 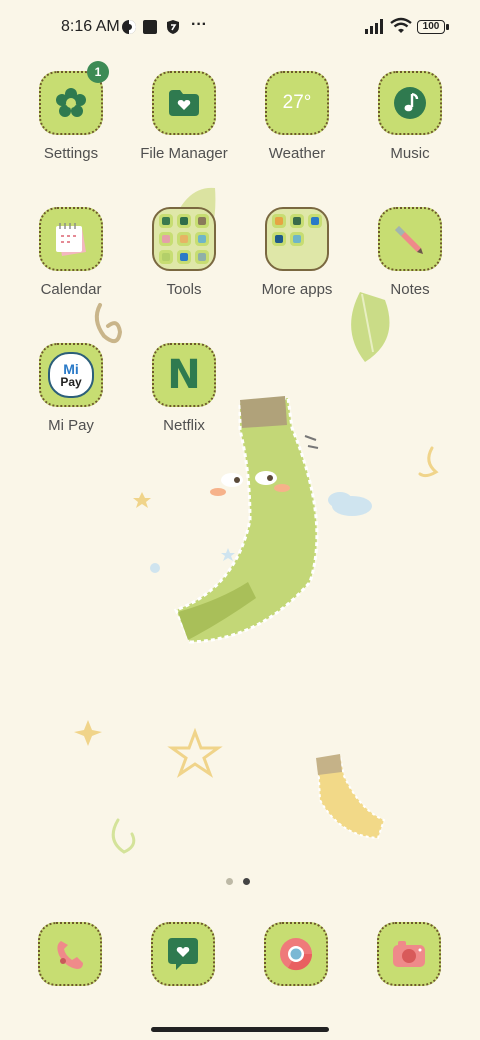 I want to click on more-apps-folder-tile, so click(x=297, y=239).